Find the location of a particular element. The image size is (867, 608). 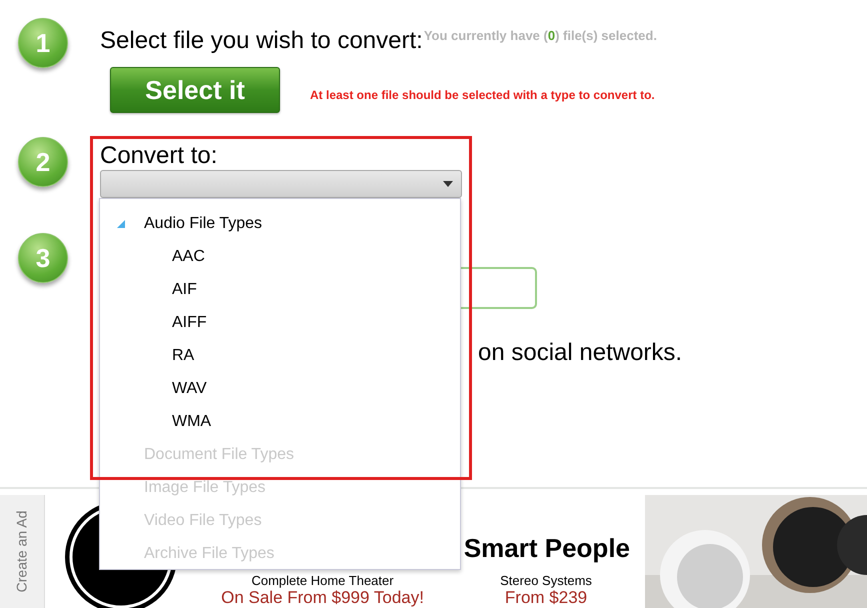

offer-line: Stereo Systems is located at coordinates (546, 580).